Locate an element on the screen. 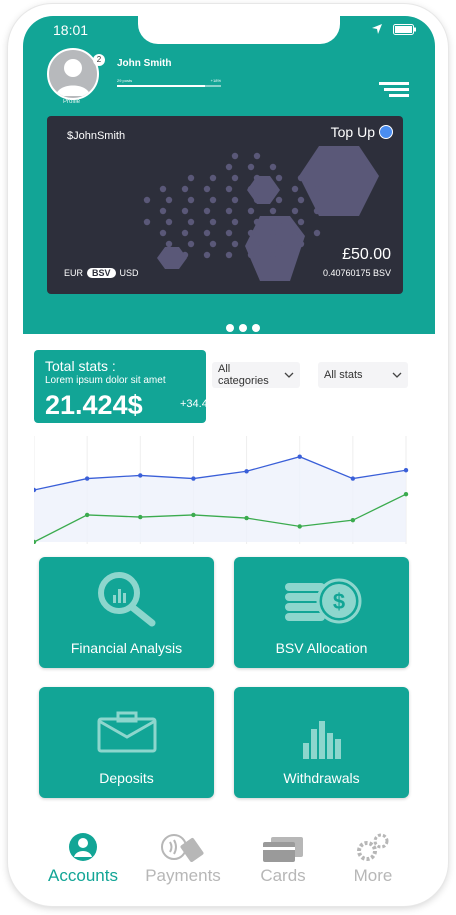 Image resolution: width=456 pixels, height=915 pixels. withdrawals-tile: Withdrawals is located at coordinates (321, 742).